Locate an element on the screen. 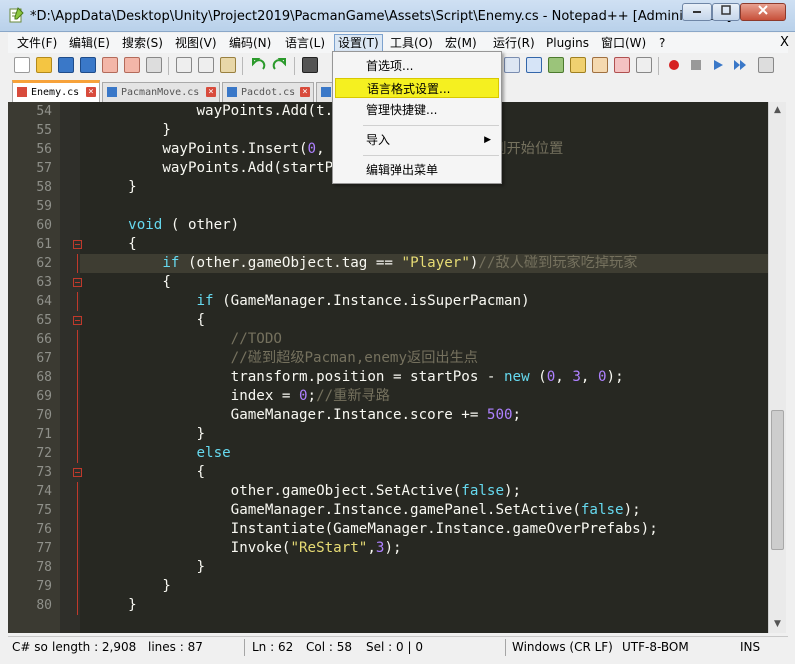 The width and height of the screenshot is (795, 664). status-selection: Sel : 0 | 0 is located at coordinates (394, 647).